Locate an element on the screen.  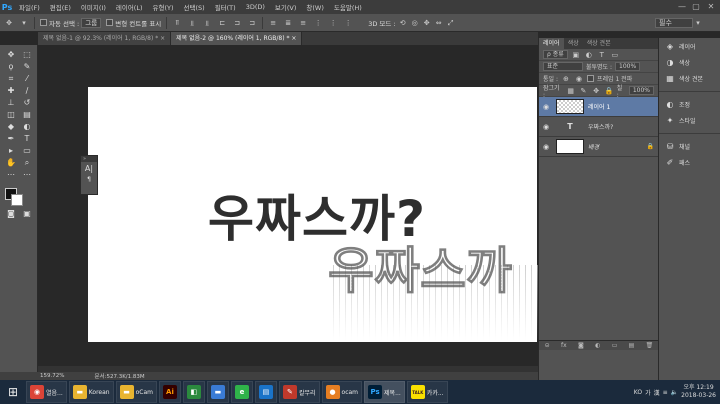
stamp-tool-icon: ⊥ is located at coordinates (11, 102).